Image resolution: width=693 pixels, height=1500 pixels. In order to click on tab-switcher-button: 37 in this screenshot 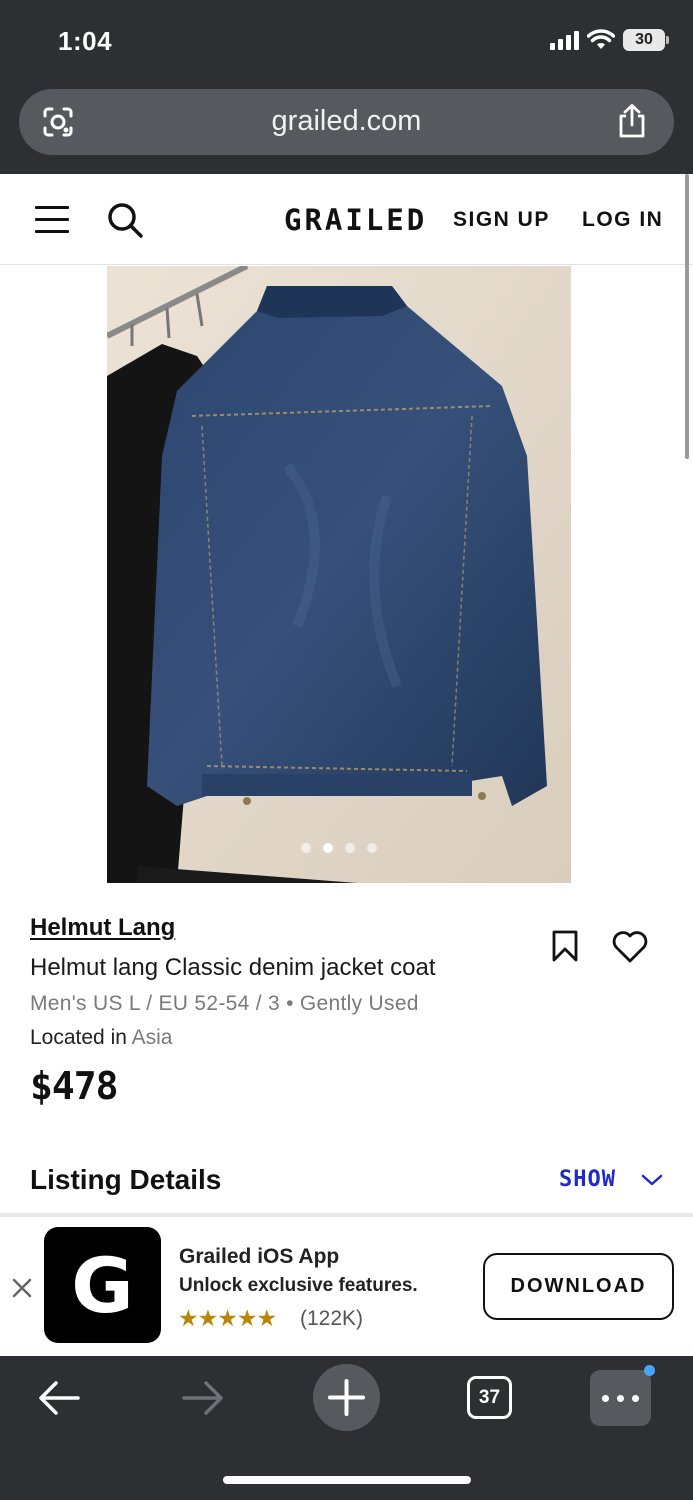, I will do `click(489, 1397)`.